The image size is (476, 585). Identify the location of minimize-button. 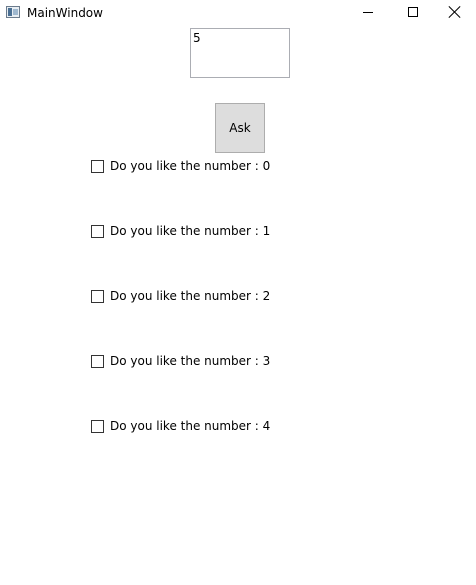
(367, 13).